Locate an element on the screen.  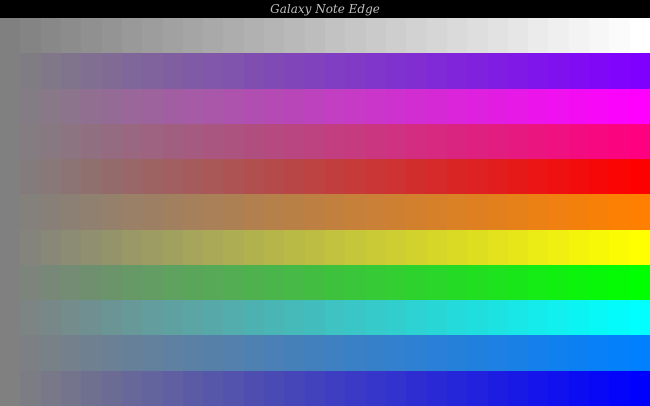
gradient-band-gray-to-rose is located at coordinates (325, 141).